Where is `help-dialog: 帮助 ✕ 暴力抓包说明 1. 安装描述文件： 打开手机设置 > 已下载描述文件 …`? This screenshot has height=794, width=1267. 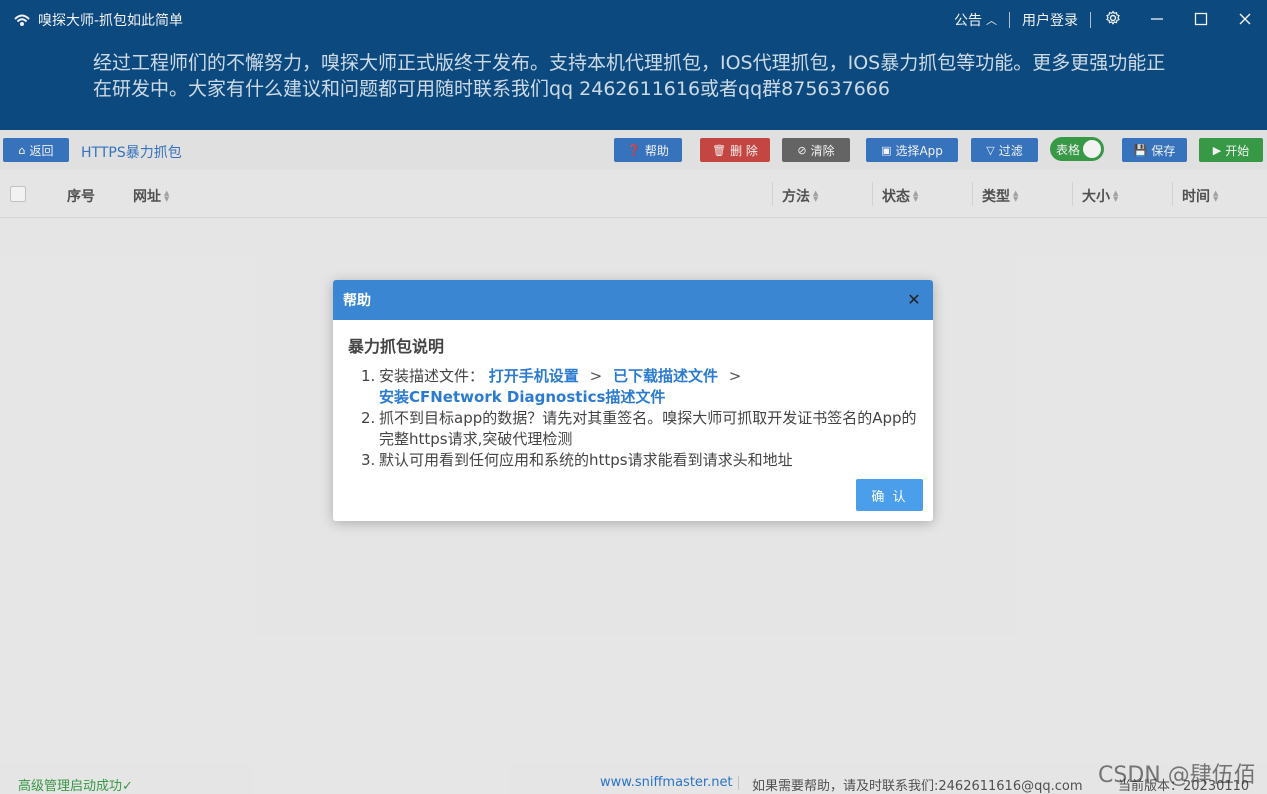 help-dialog: 帮助 ✕ 暴力抓包说明 1. 安装描述文件： 打开手机设置 > 已下载描述文件 … is located at coordinates (633, 400).